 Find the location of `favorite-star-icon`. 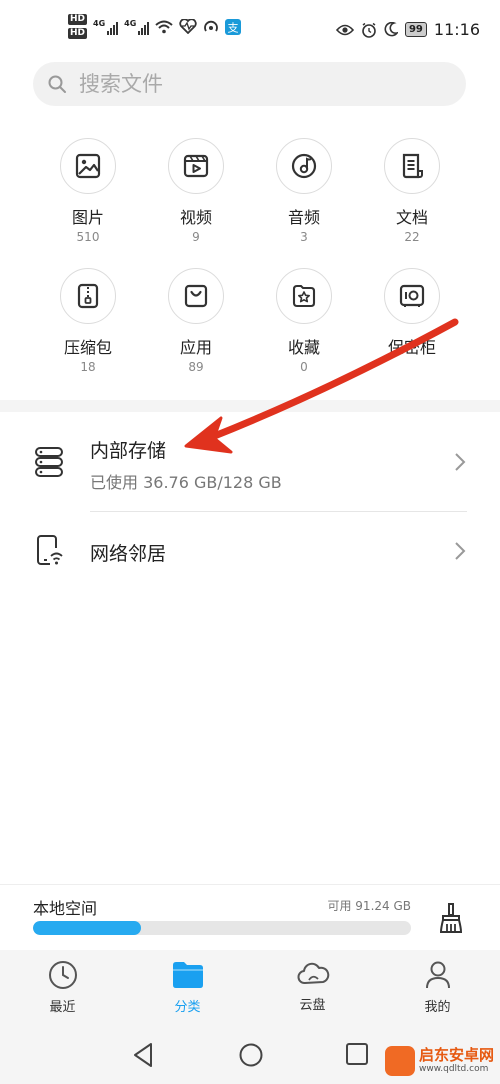

favorite-star-icon is located at coordinates (304, 296).